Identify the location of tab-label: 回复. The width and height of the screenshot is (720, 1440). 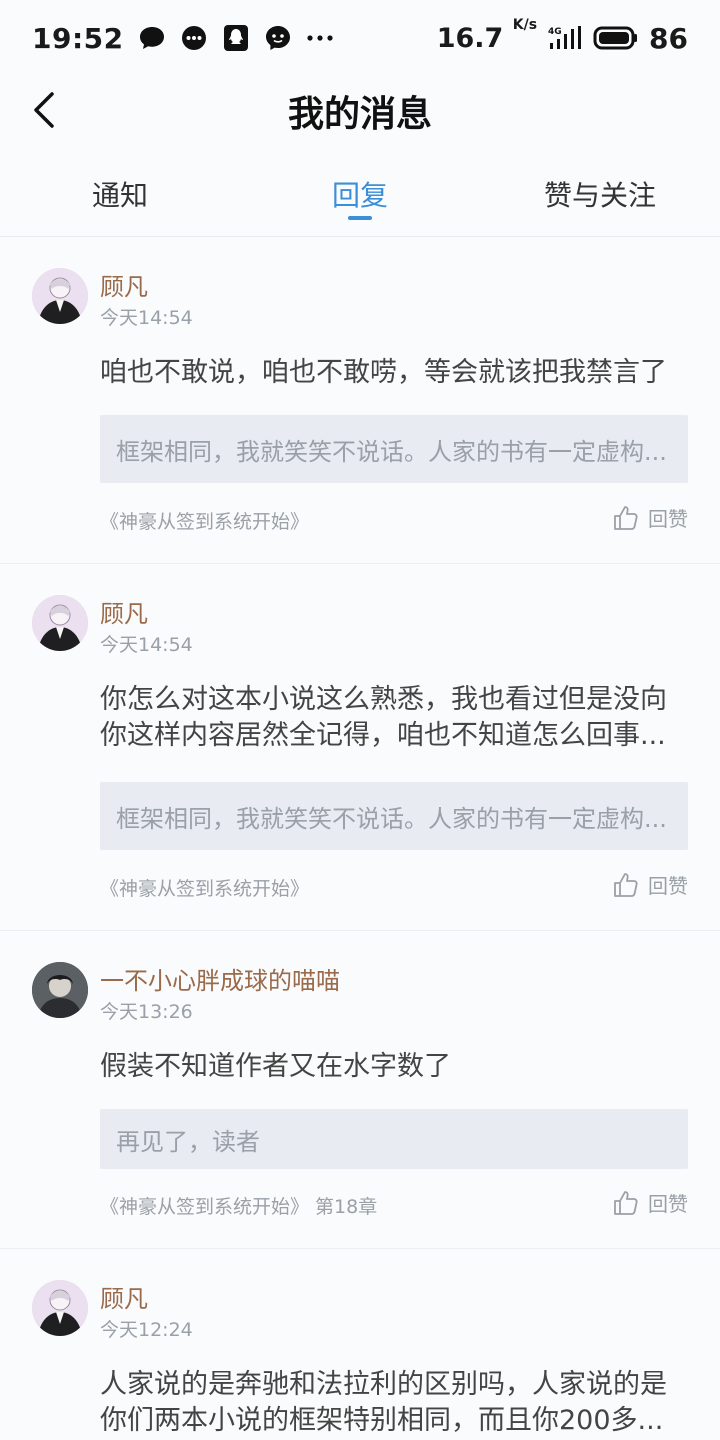
(360, 195).